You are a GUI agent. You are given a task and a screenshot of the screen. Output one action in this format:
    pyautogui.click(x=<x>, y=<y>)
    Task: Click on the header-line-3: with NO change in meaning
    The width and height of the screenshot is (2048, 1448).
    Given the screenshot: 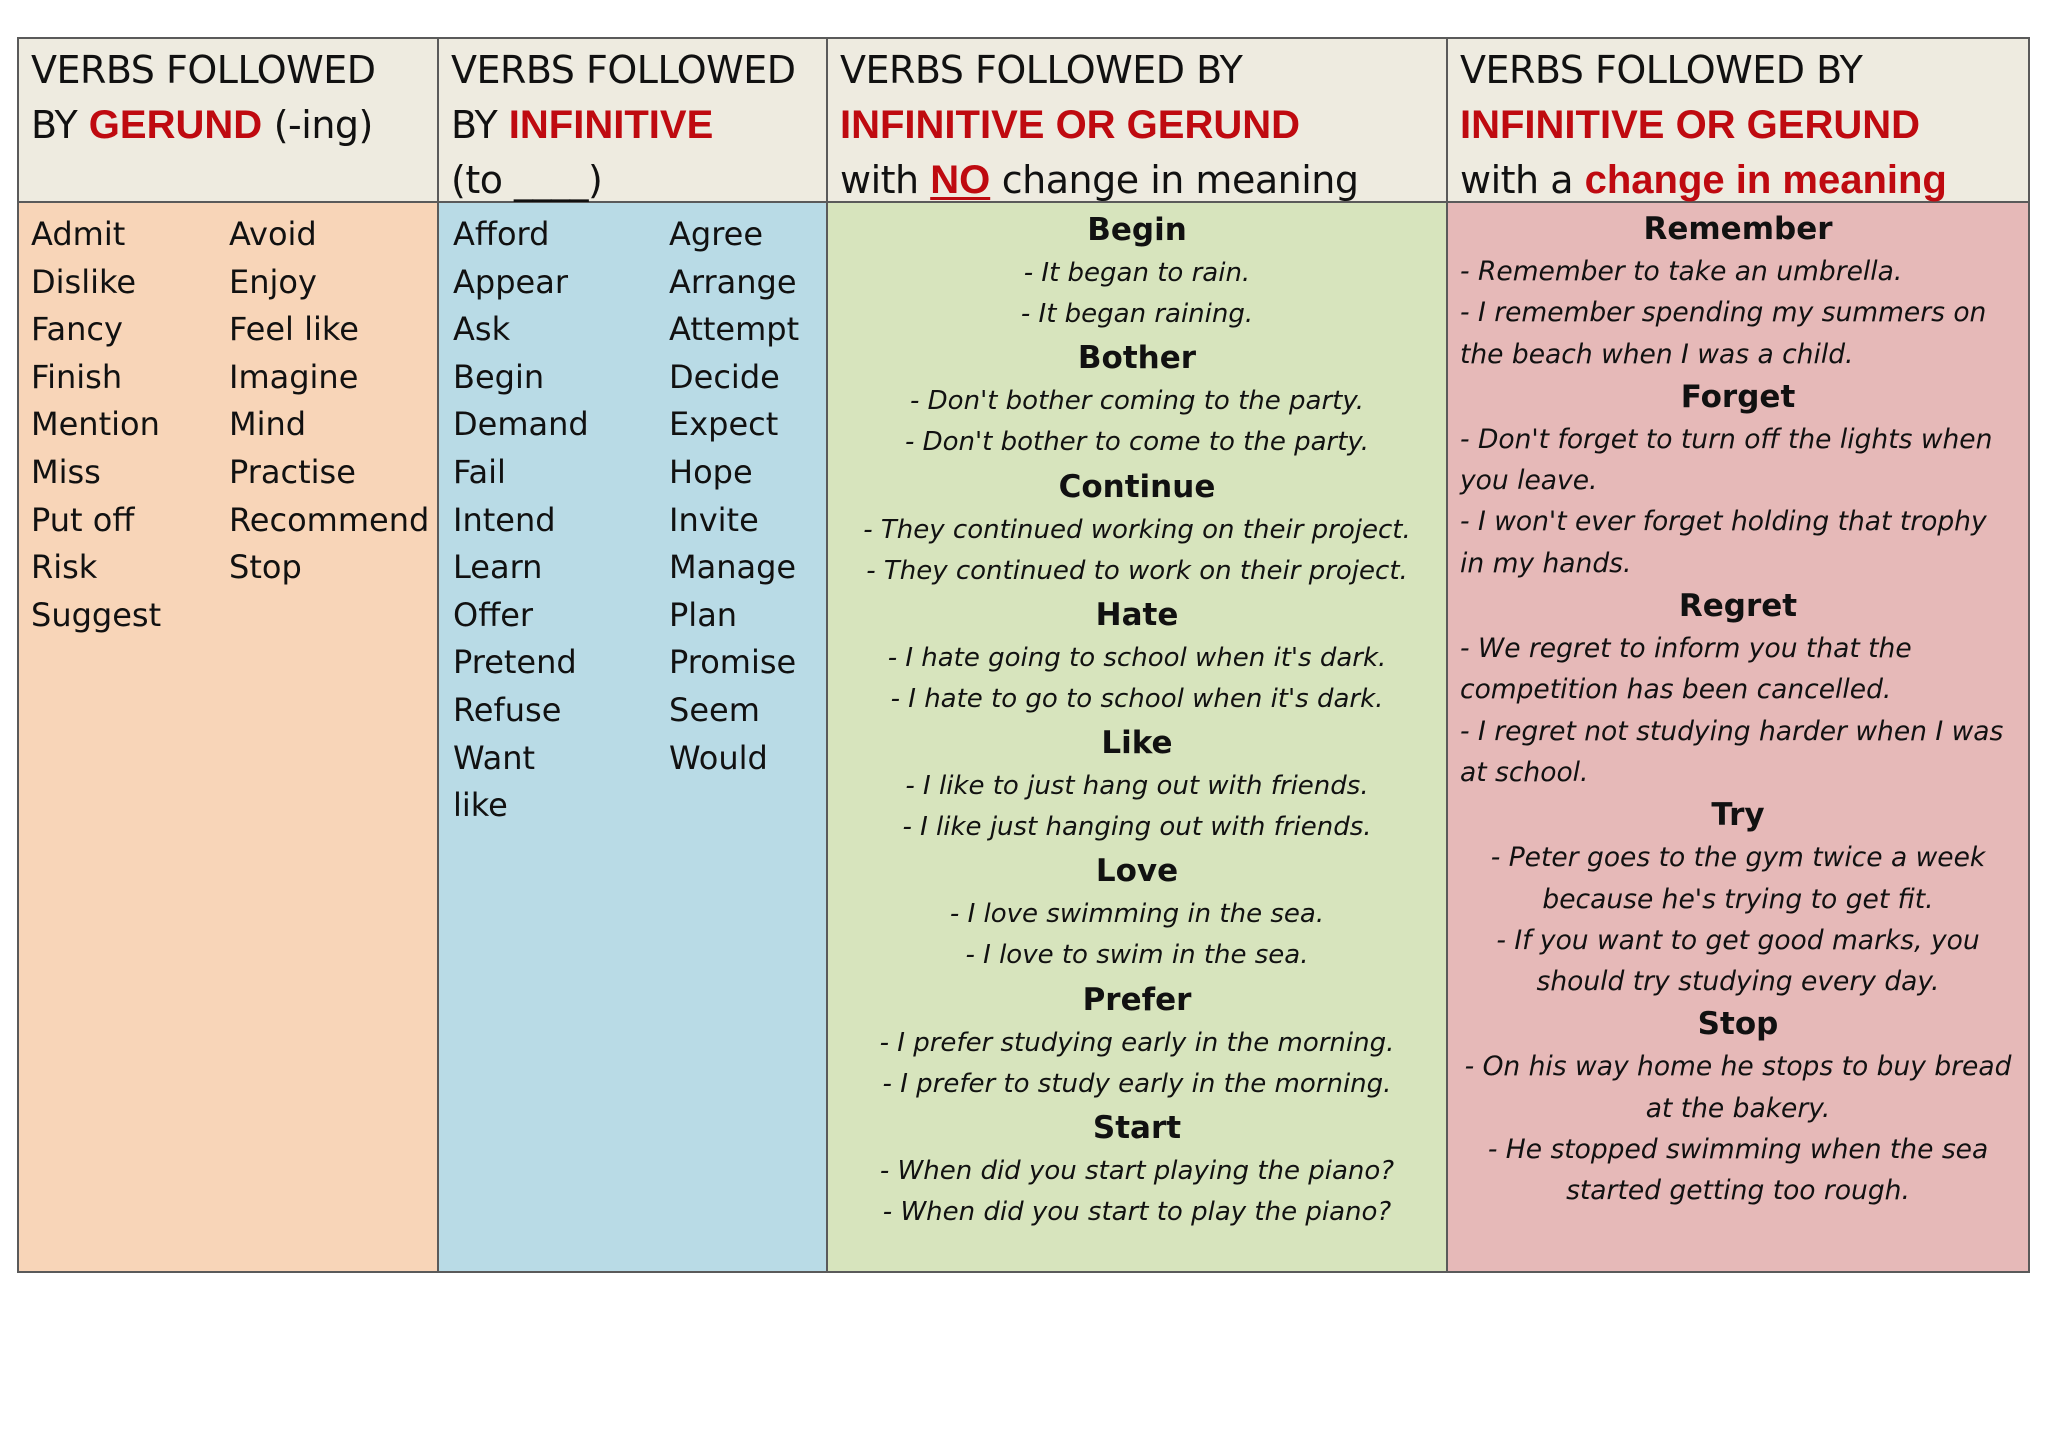 What is the action you would take?
    pyautogui.click(x=1143, y=180)
    